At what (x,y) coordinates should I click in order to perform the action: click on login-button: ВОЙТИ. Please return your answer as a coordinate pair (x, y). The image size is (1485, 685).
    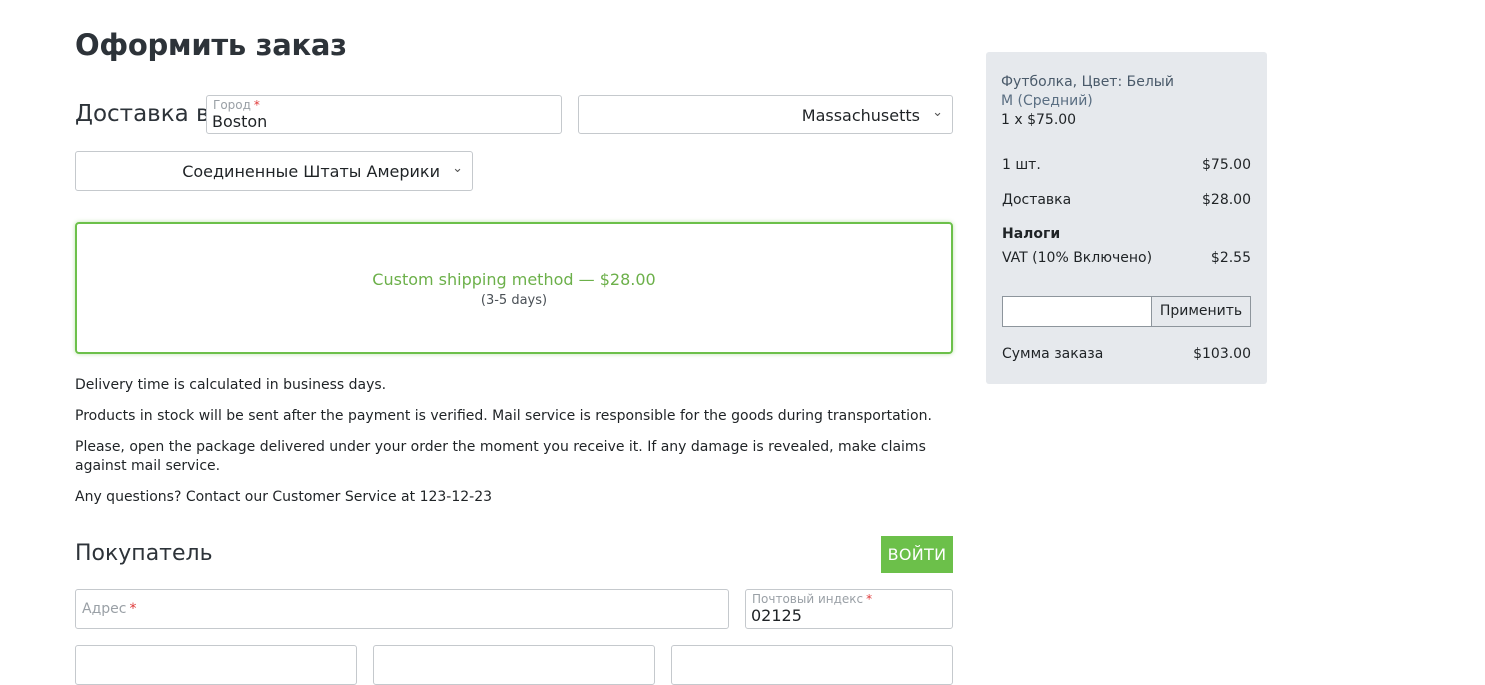
    Looking at the image, I should click on (917, 554).